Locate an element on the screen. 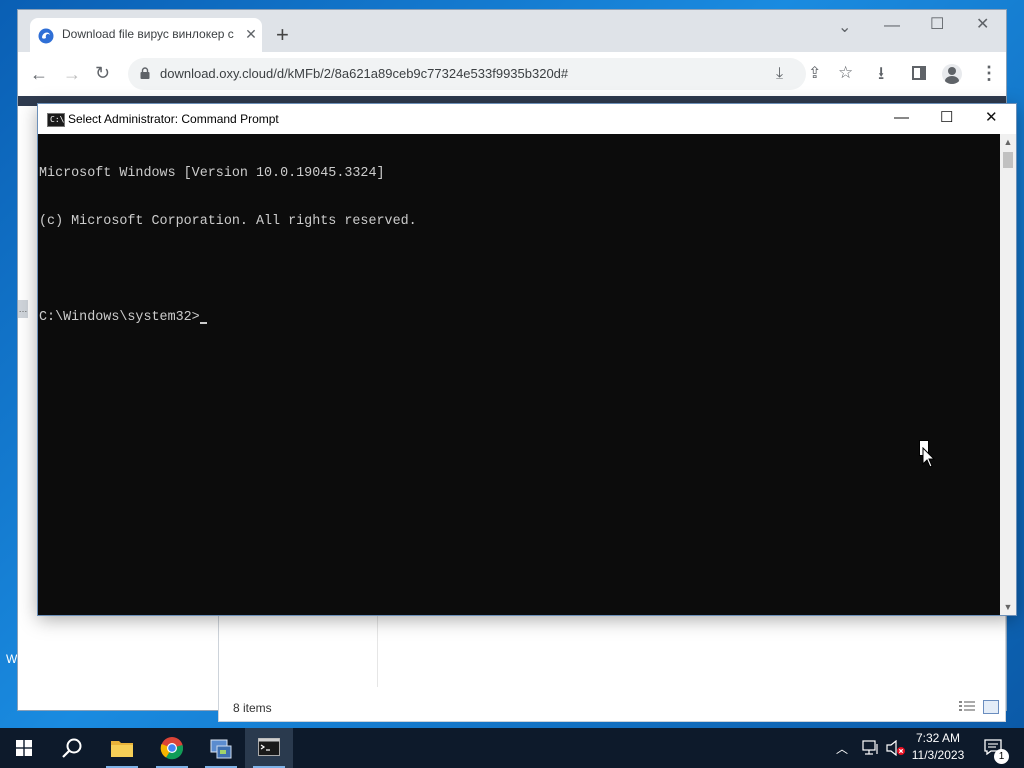 The width and height of the screenshot is (1024, 768). windows-start-icon is located at coordinates (24, 748).